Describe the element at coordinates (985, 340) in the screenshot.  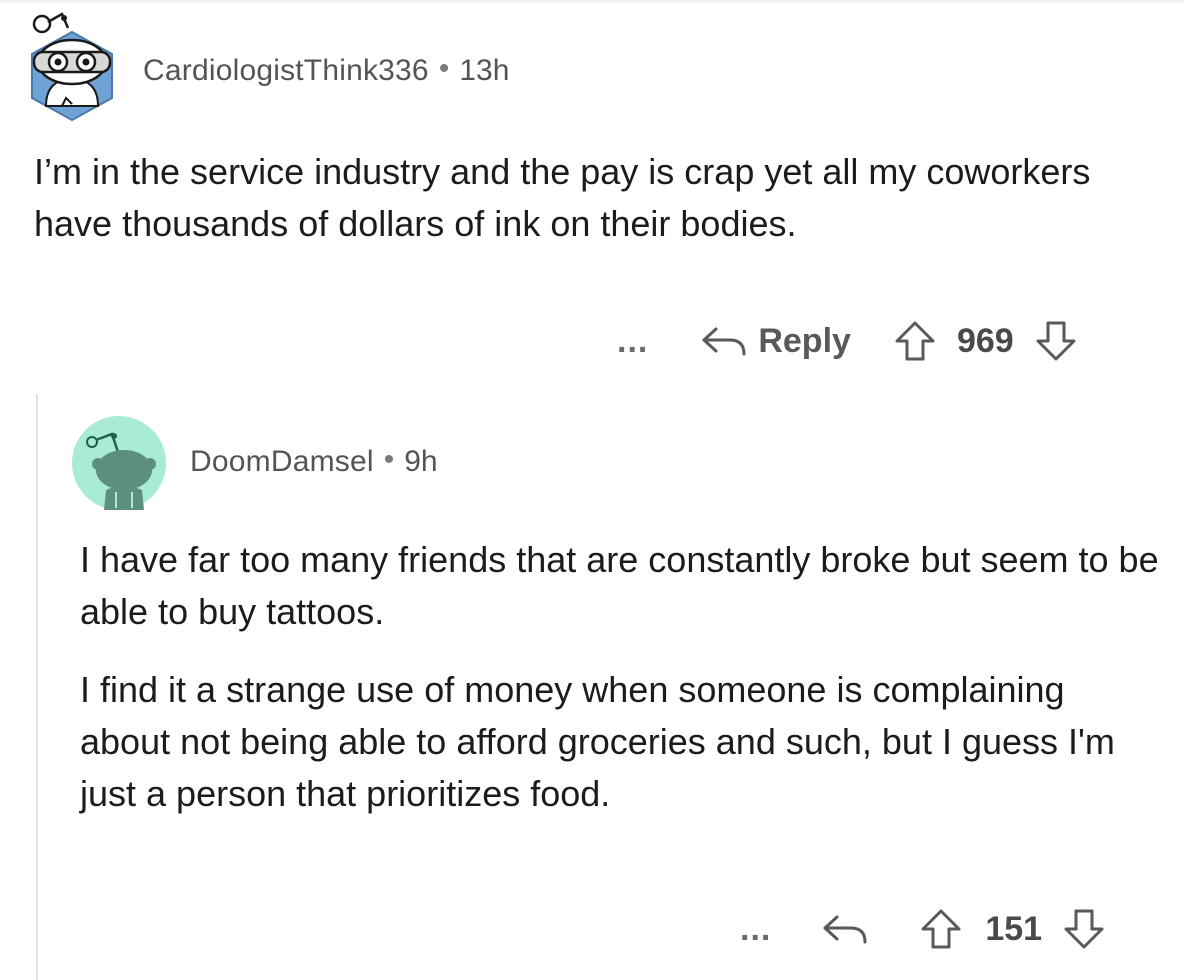
I see `comment-1-vote-count: 969` at that location.